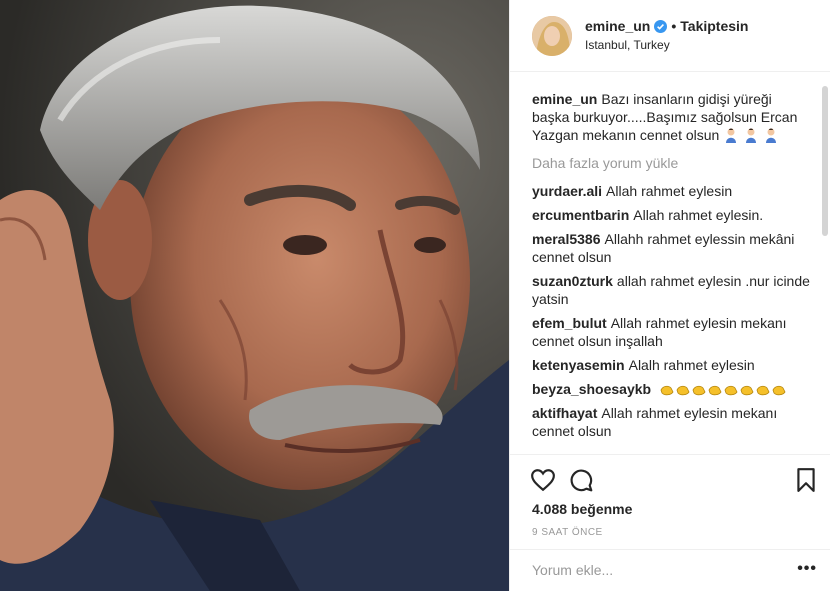 Image resolution: width=830 pixels, height=591 pixels. I want to click on add-comment-bar: •••, so click(670, 570).